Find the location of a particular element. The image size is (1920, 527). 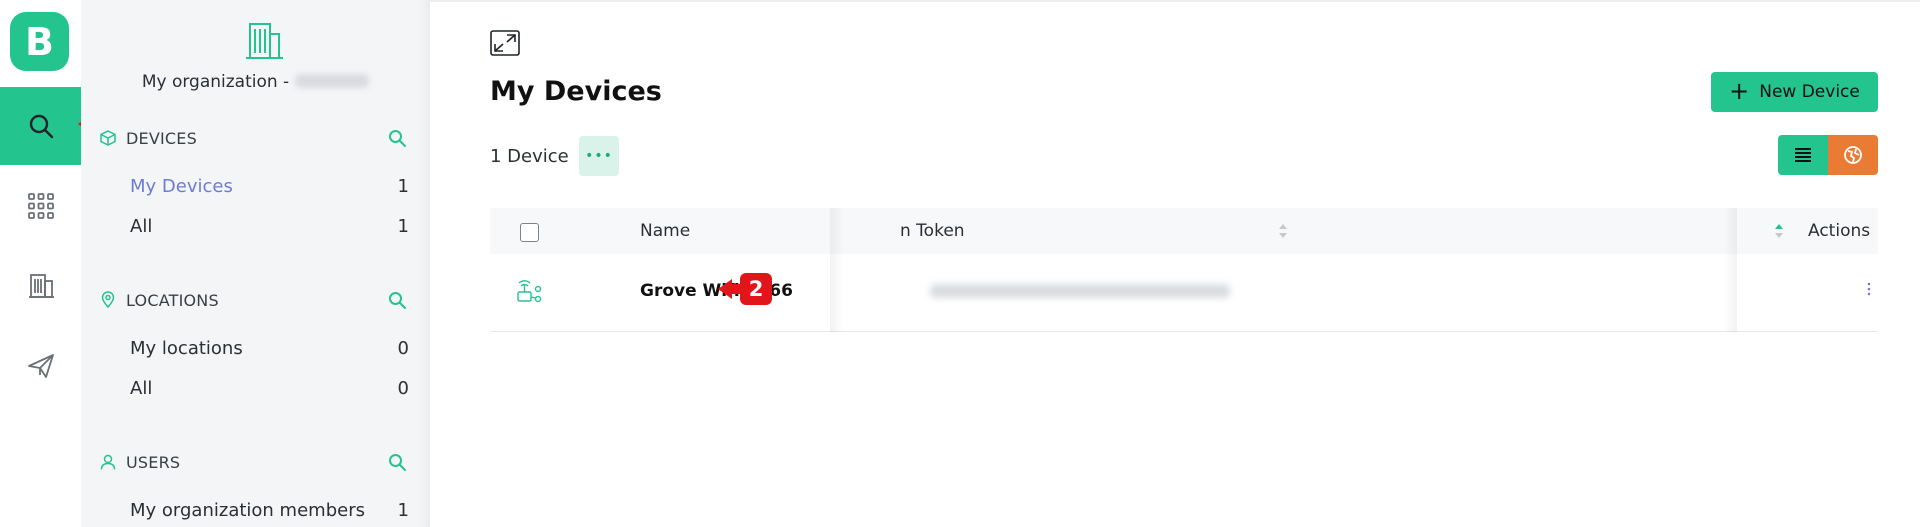

map-view-button is located at coordinates (1853, 155).